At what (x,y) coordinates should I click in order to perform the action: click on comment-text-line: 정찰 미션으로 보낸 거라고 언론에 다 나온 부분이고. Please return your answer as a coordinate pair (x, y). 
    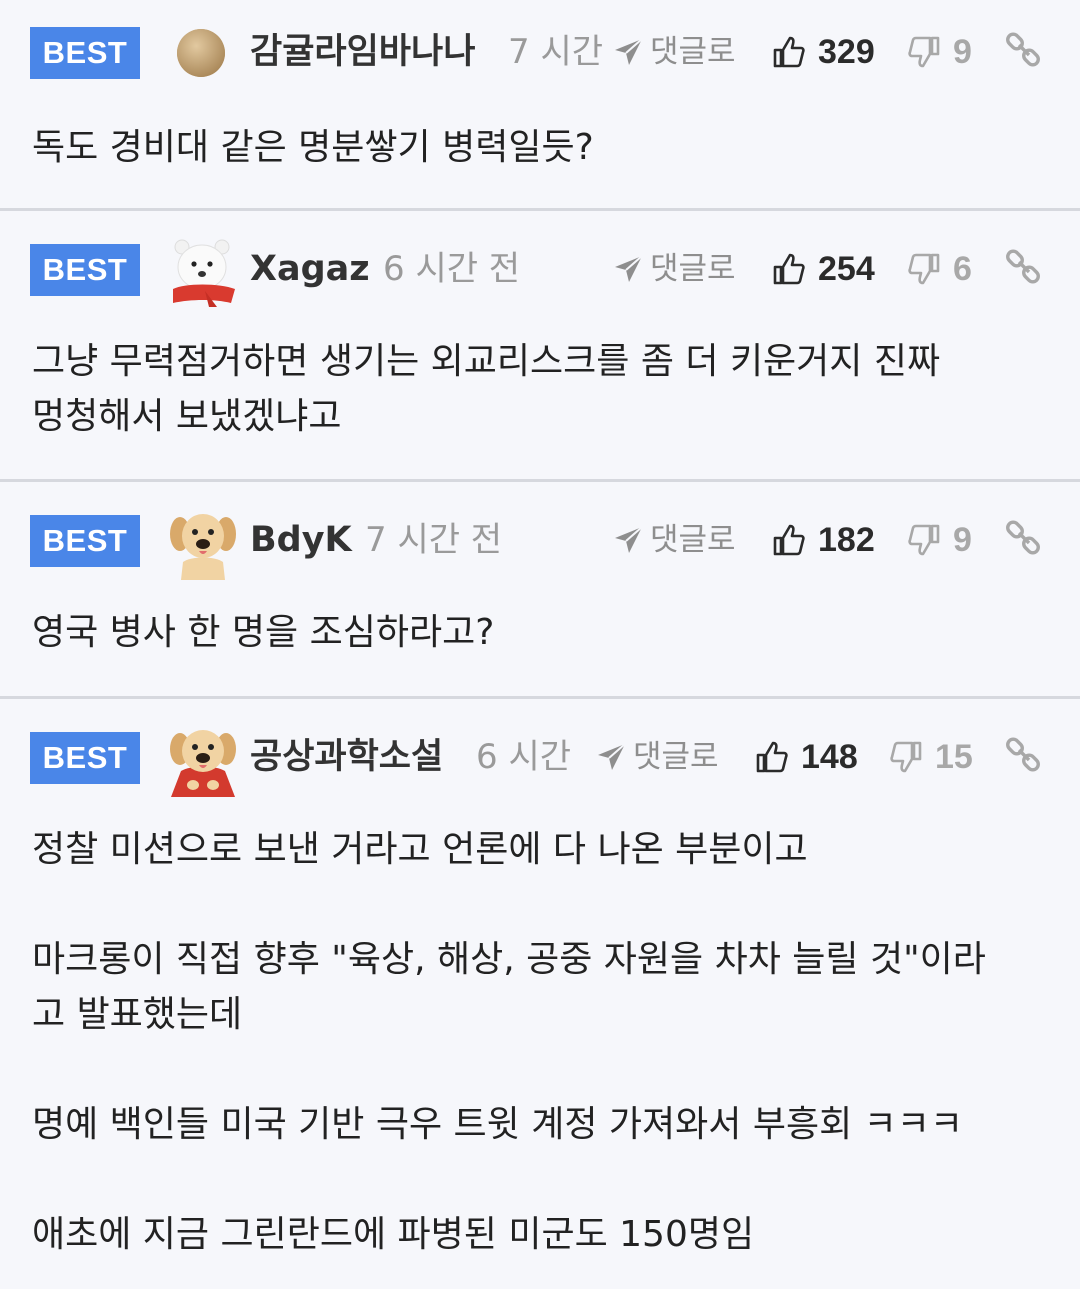
    Looking at the image, I should click on (420, 849).